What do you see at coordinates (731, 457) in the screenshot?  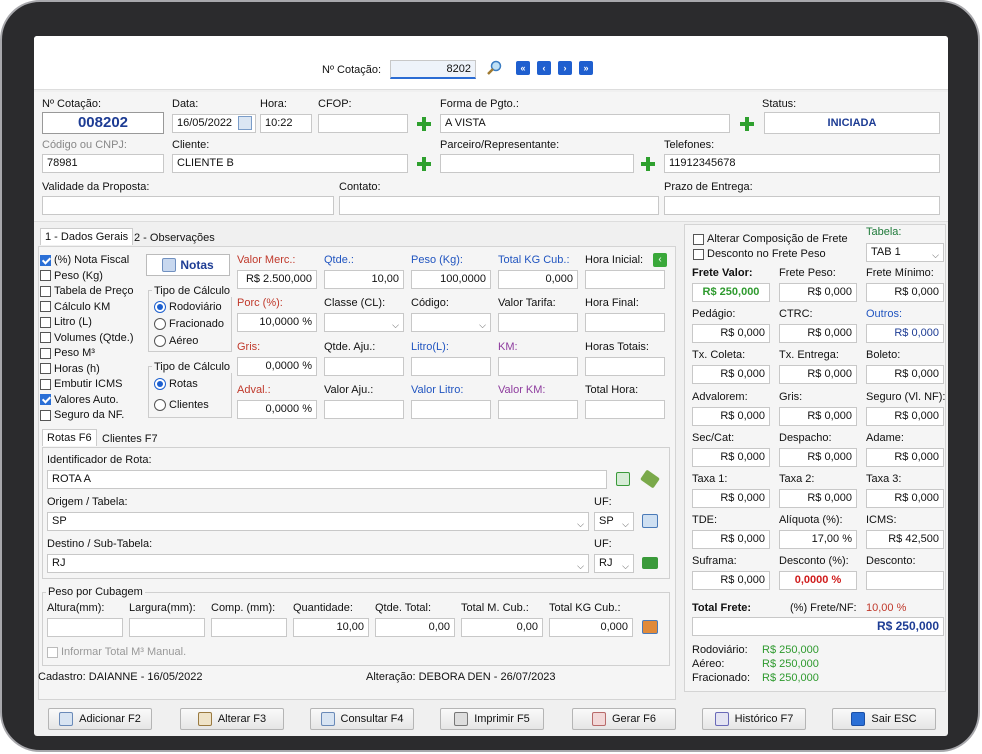 I see `seccat-field: R$ 0,000` at bounding box center [731, 457].